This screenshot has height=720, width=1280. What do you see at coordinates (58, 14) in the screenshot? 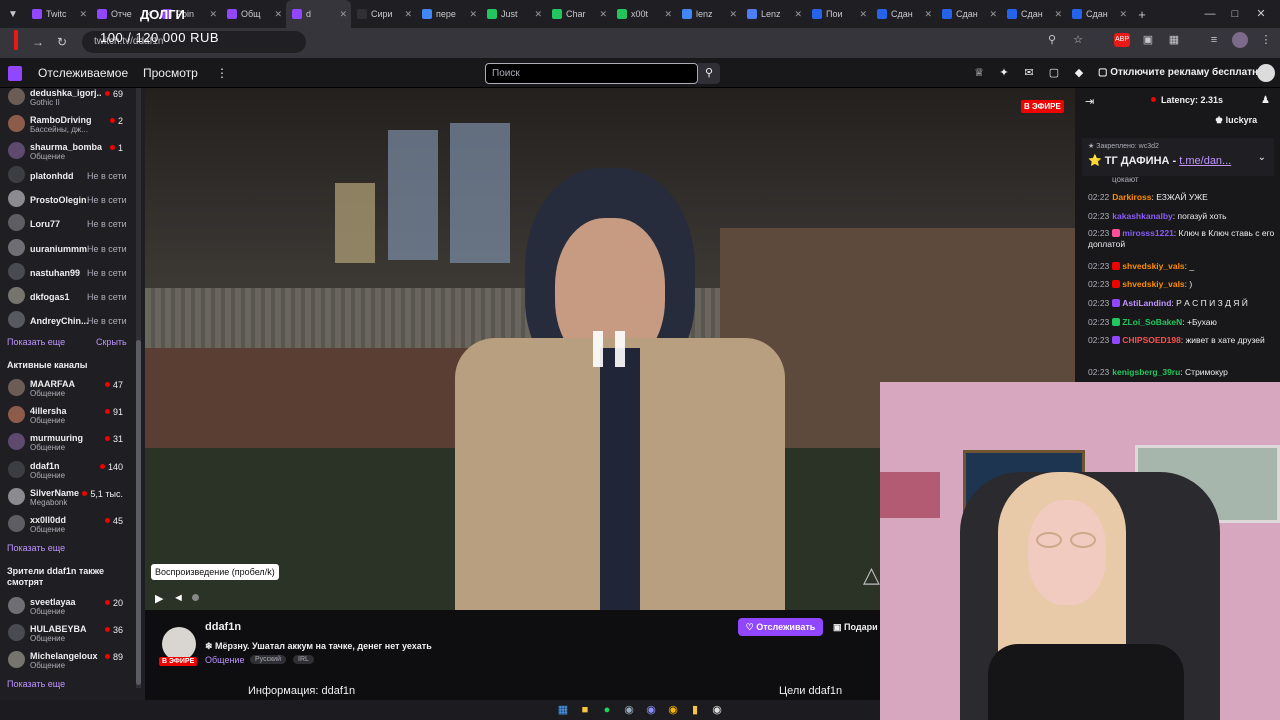
I see `browser-tab: Twitc ✕` at bounding box center [58, 14].